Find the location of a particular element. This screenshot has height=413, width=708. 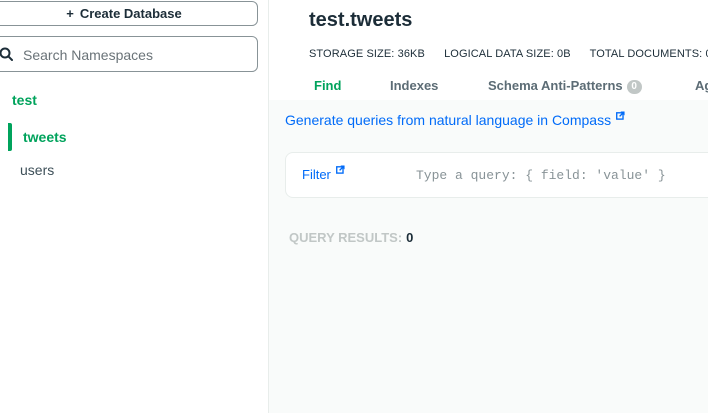

search-namespaces-field is located at coordinates (129, 54).